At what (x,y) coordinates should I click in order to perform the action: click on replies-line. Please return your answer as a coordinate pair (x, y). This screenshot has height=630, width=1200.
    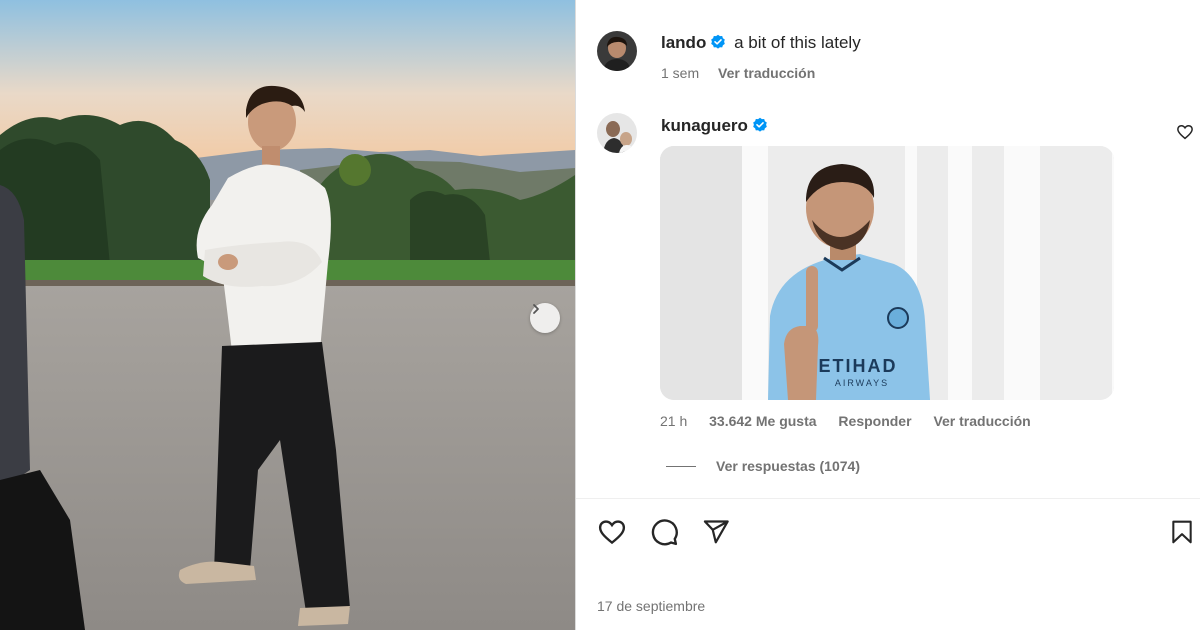
    Looking at the image, I should click on (681, 466).